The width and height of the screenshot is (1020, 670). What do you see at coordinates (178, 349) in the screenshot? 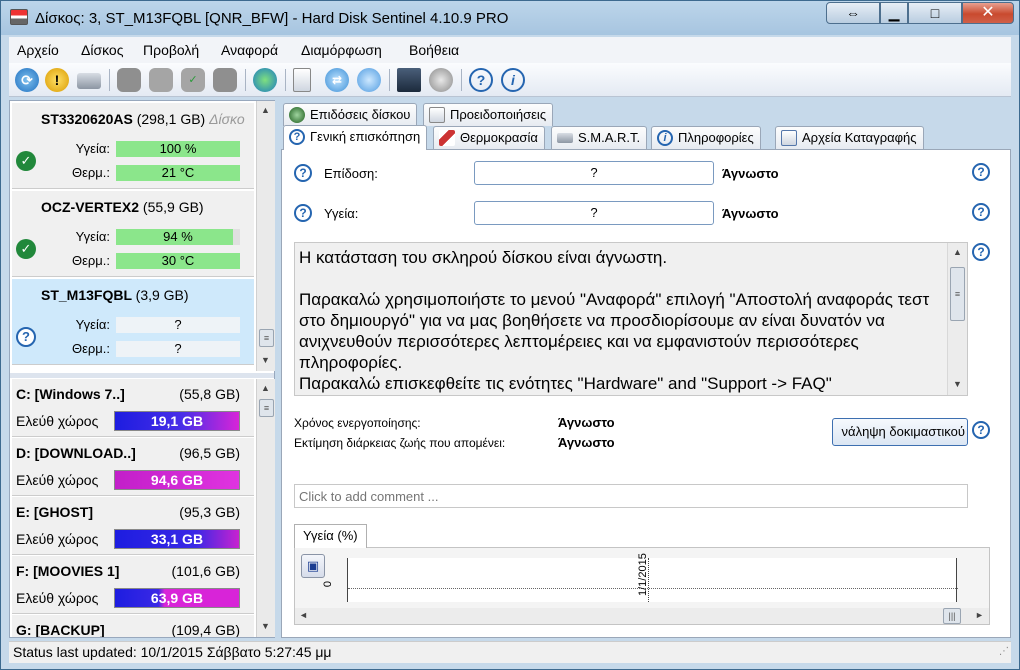
I see `temp-bar: ?` at bounding box center [178, 349].